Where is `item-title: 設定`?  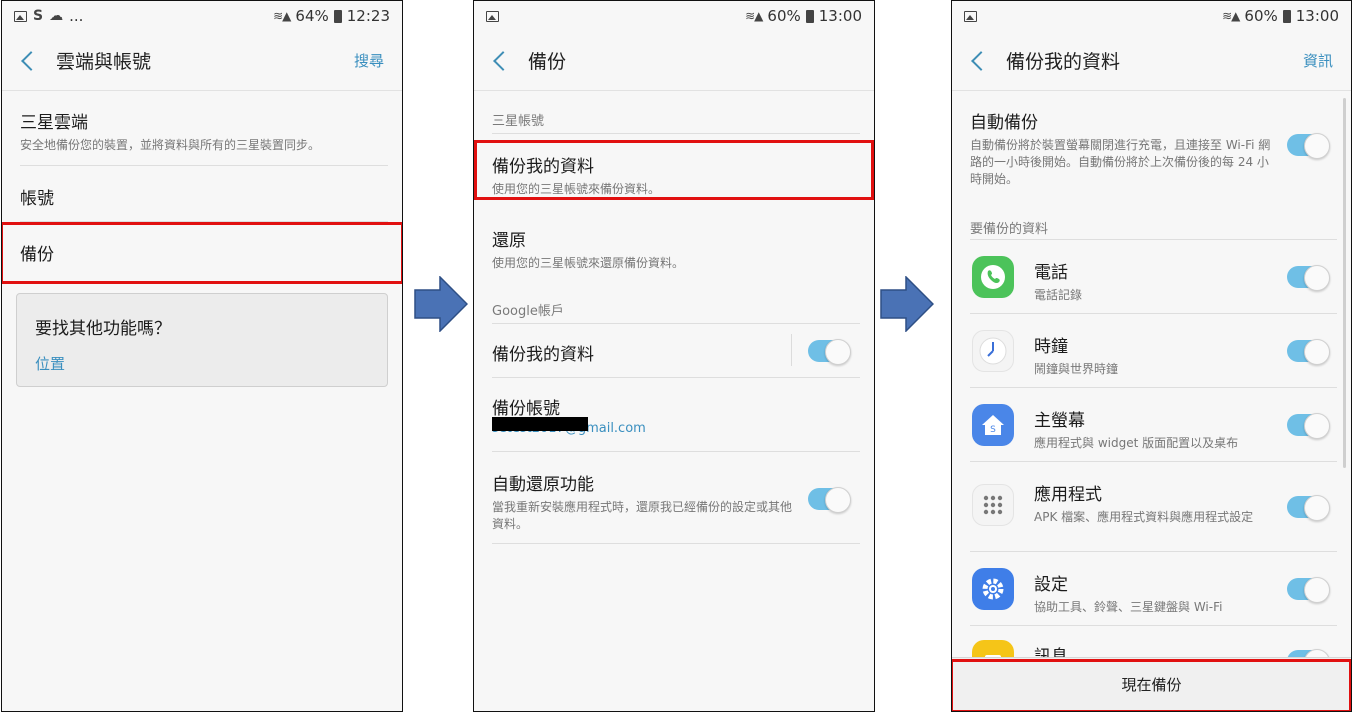 item-title: 設定 is located at coordinates (1051, 585).